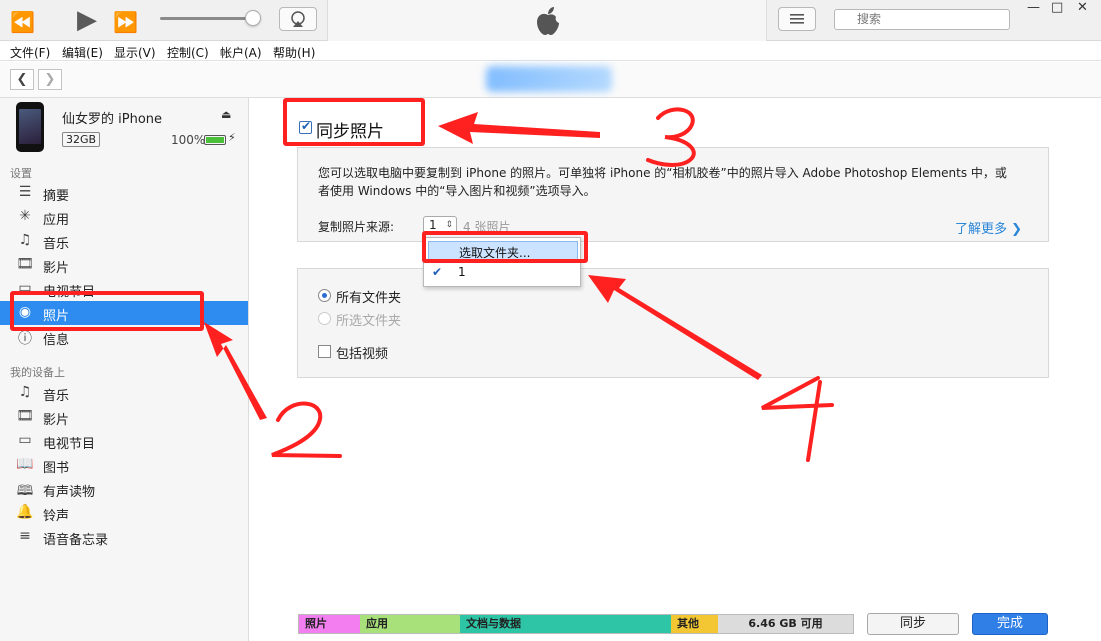 This screenshot has width=1101, height=641. I want to click on sidebar-item-device-audiobooks: 🕮 有声读物, so click(124, 489).